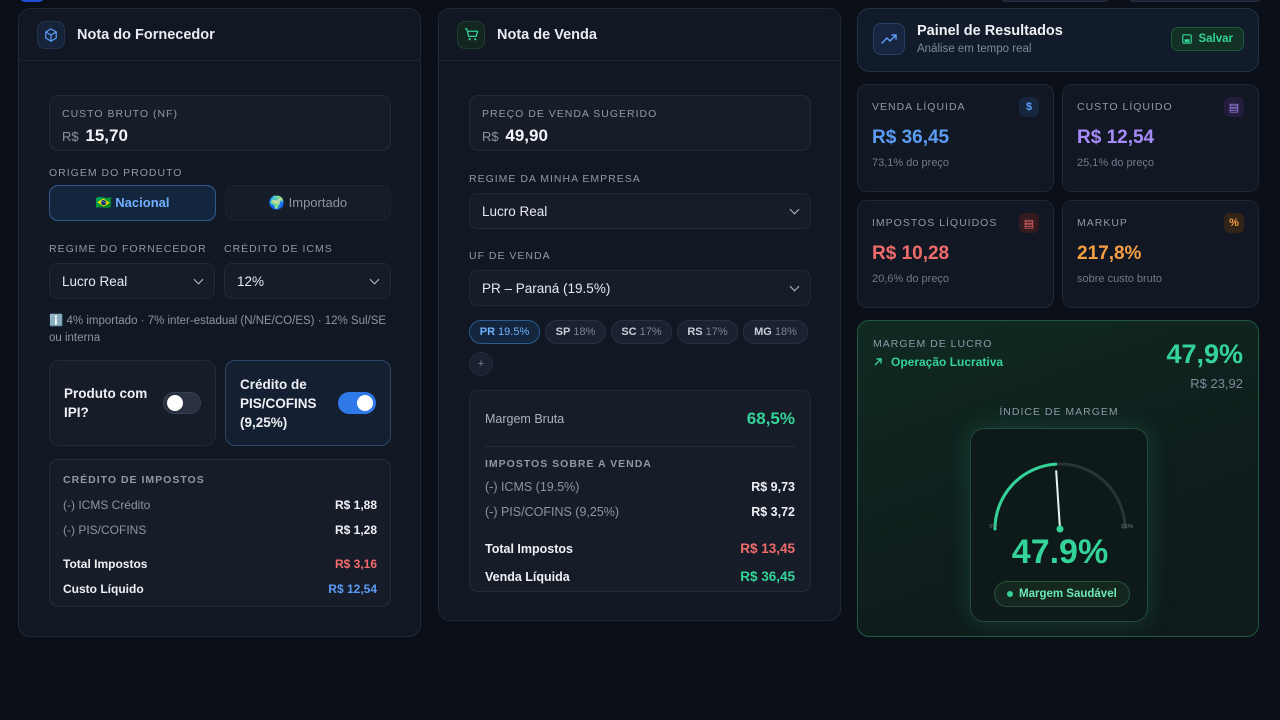 The width and height of the screenshot is (1280, 720). Describe the element at coordinates (1060, 552) in the screenshot. I see `gauge-value: 47.9%` at that location.